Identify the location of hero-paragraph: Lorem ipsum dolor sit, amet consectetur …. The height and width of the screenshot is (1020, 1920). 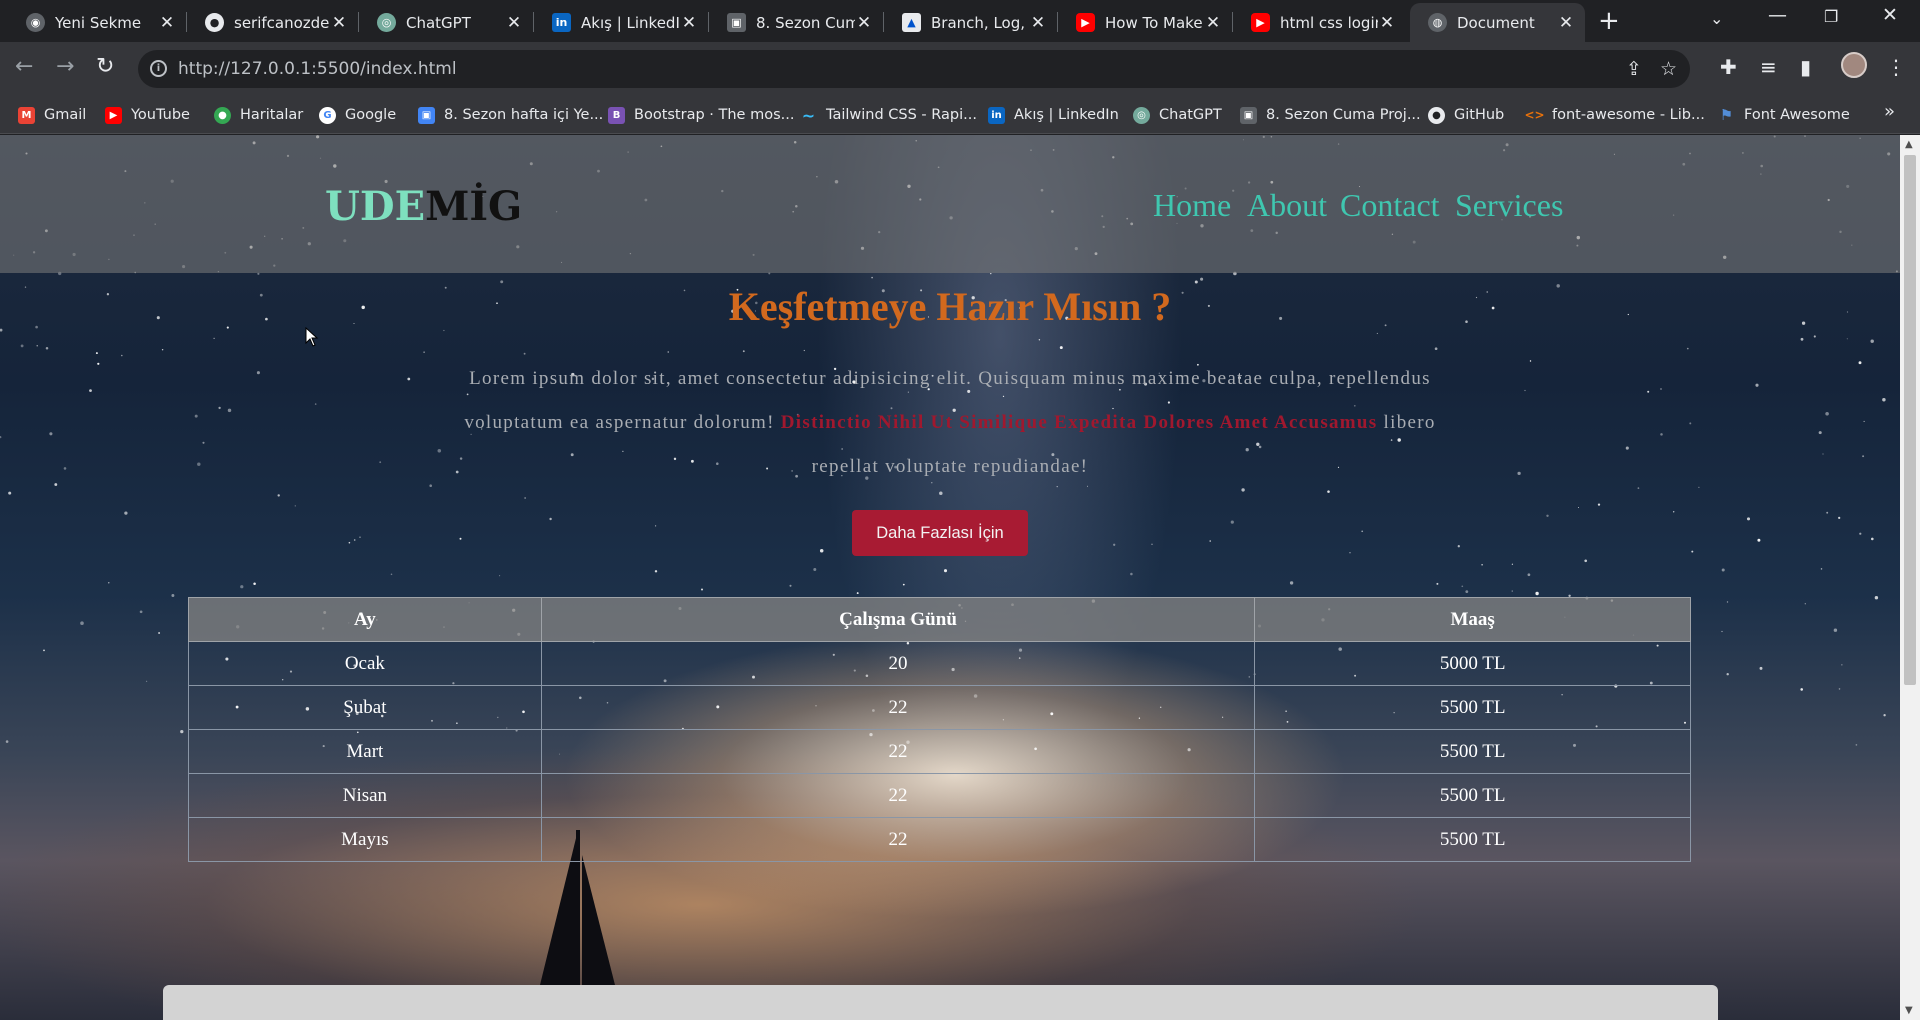
(950, 423).